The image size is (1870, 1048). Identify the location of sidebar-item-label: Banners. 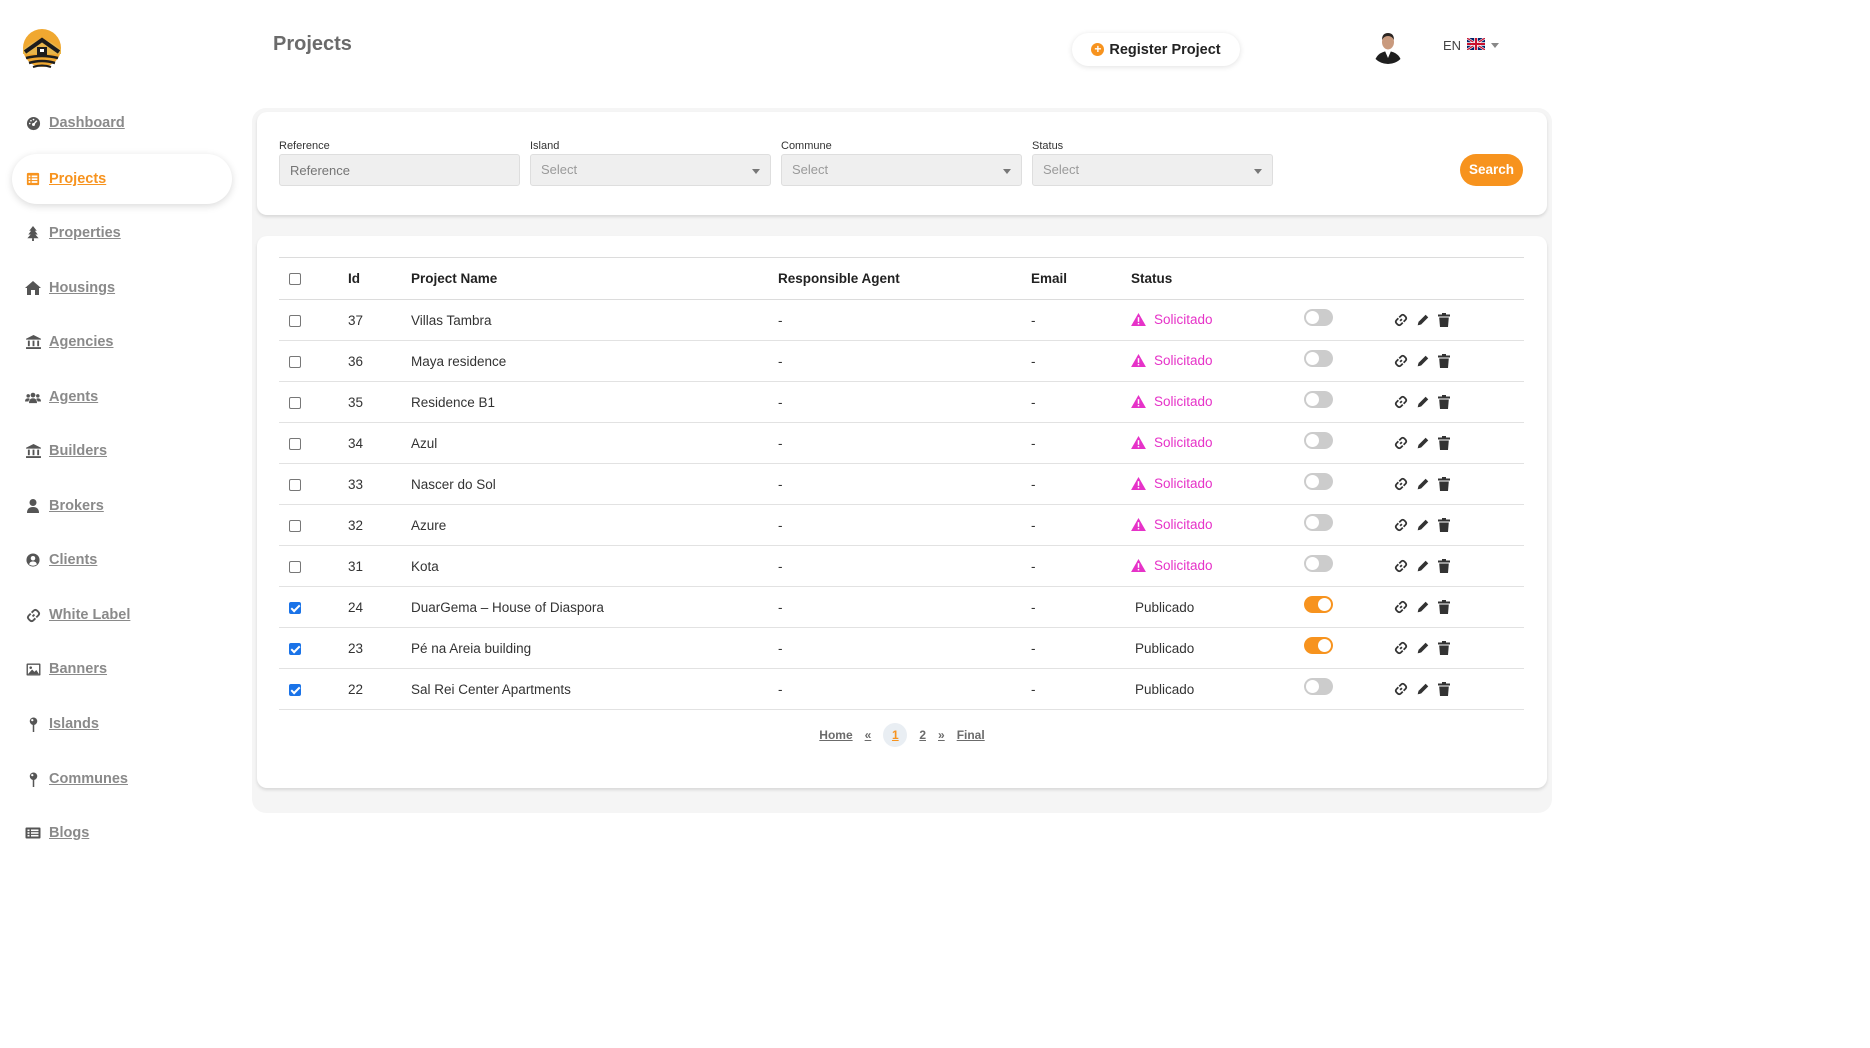
(78, 669).